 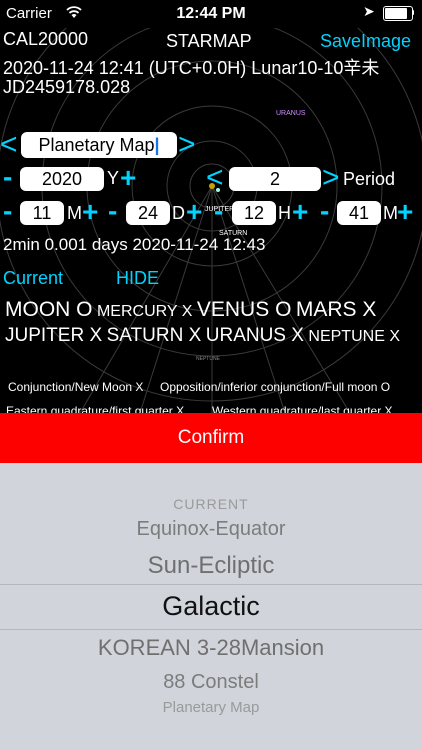 I want to click on picker-option-equinox: Equinox-Equator, so click(x=211, y=529).